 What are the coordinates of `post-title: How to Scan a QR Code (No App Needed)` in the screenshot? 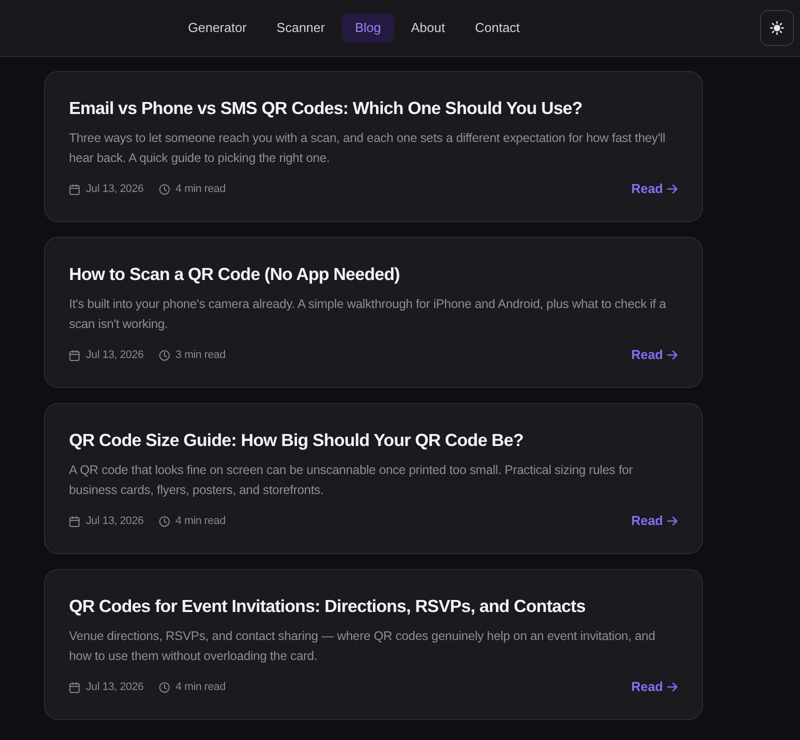 It's located at (373, 274).